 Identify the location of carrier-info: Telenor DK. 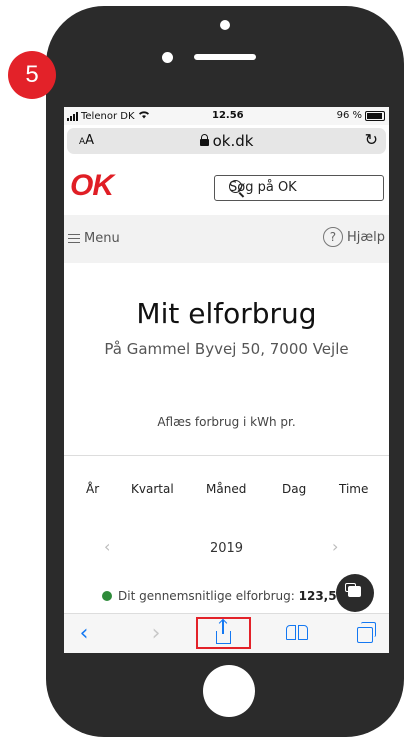
(108, 116).